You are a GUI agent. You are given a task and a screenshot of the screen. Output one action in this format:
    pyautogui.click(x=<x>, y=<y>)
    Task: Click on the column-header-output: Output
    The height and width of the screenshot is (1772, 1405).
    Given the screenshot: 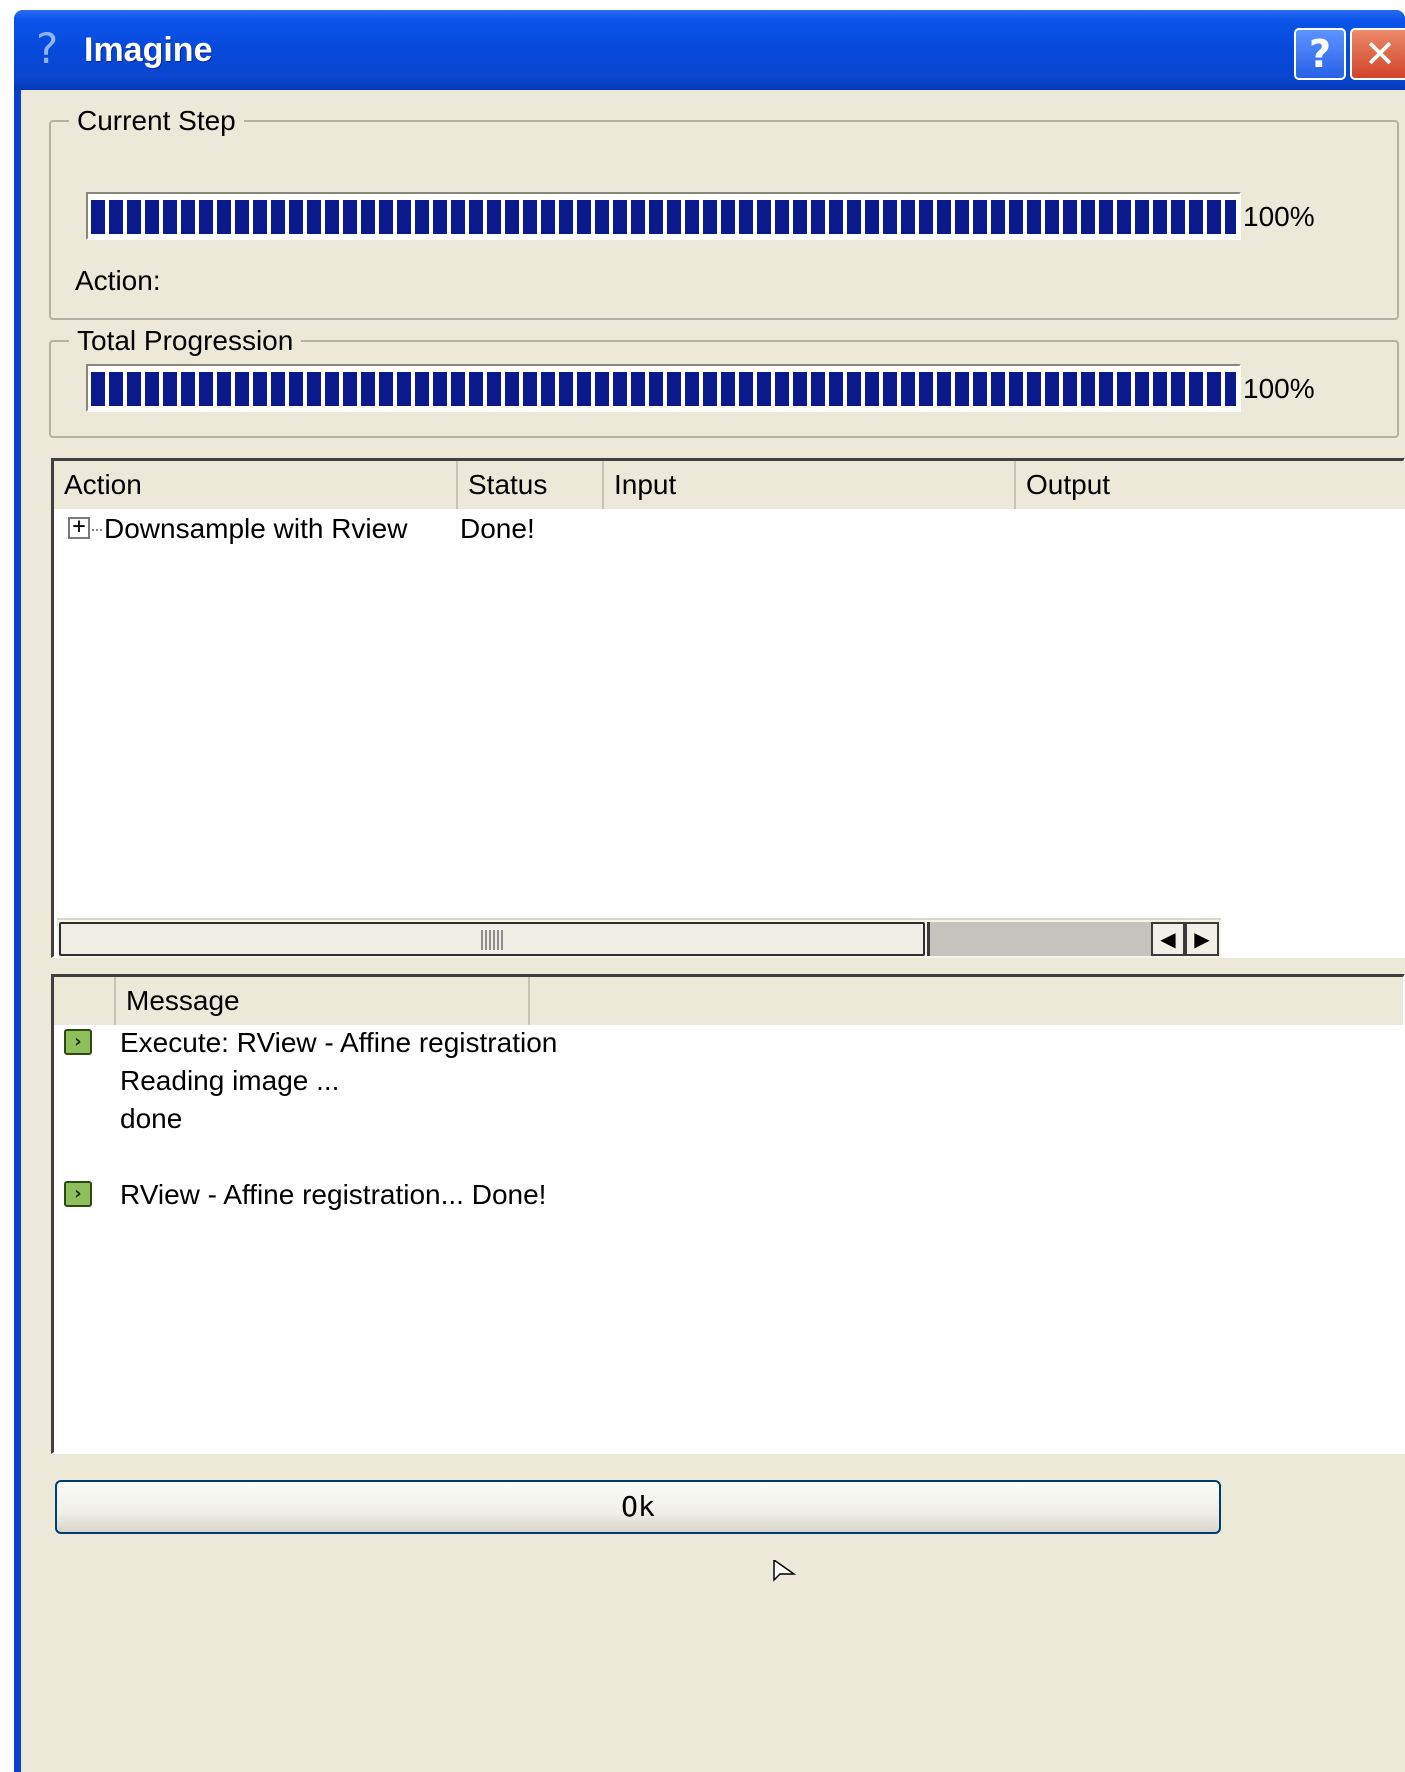 What is the action you would take?
    pyautogui.click(x=1210, y=485)
    